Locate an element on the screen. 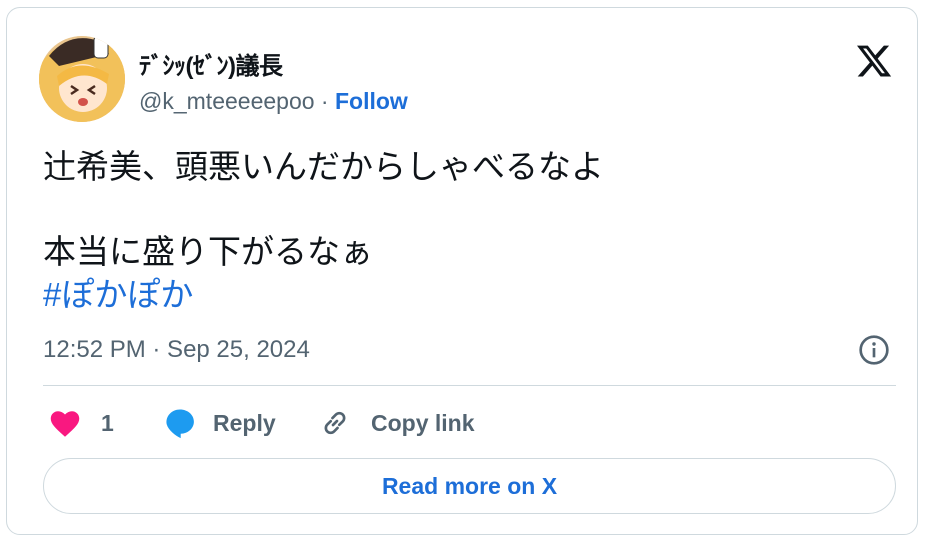 This screenshot has height=547, width=928. copy-link-label: Copy link is located at coordinates (423, 422).